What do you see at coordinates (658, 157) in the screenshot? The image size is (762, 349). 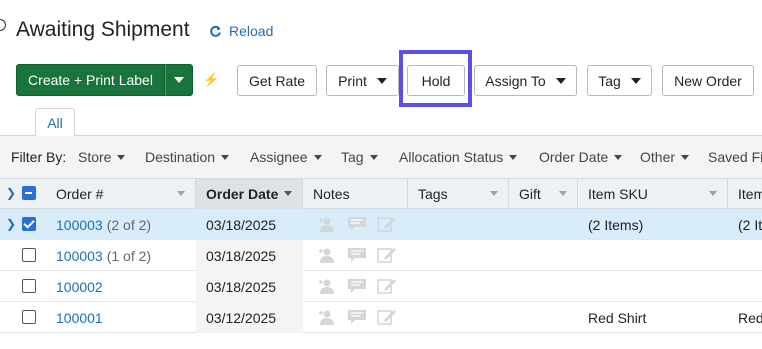 I see `filter-other-label: Other` at bounding box center [658, 157].